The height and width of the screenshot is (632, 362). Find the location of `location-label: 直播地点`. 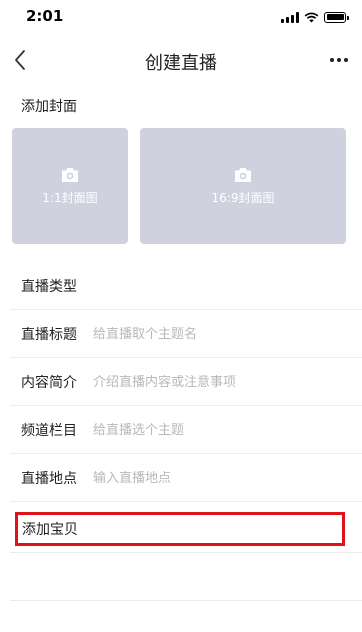

location-label: 直播地点 is located at coordinates (49, 479).